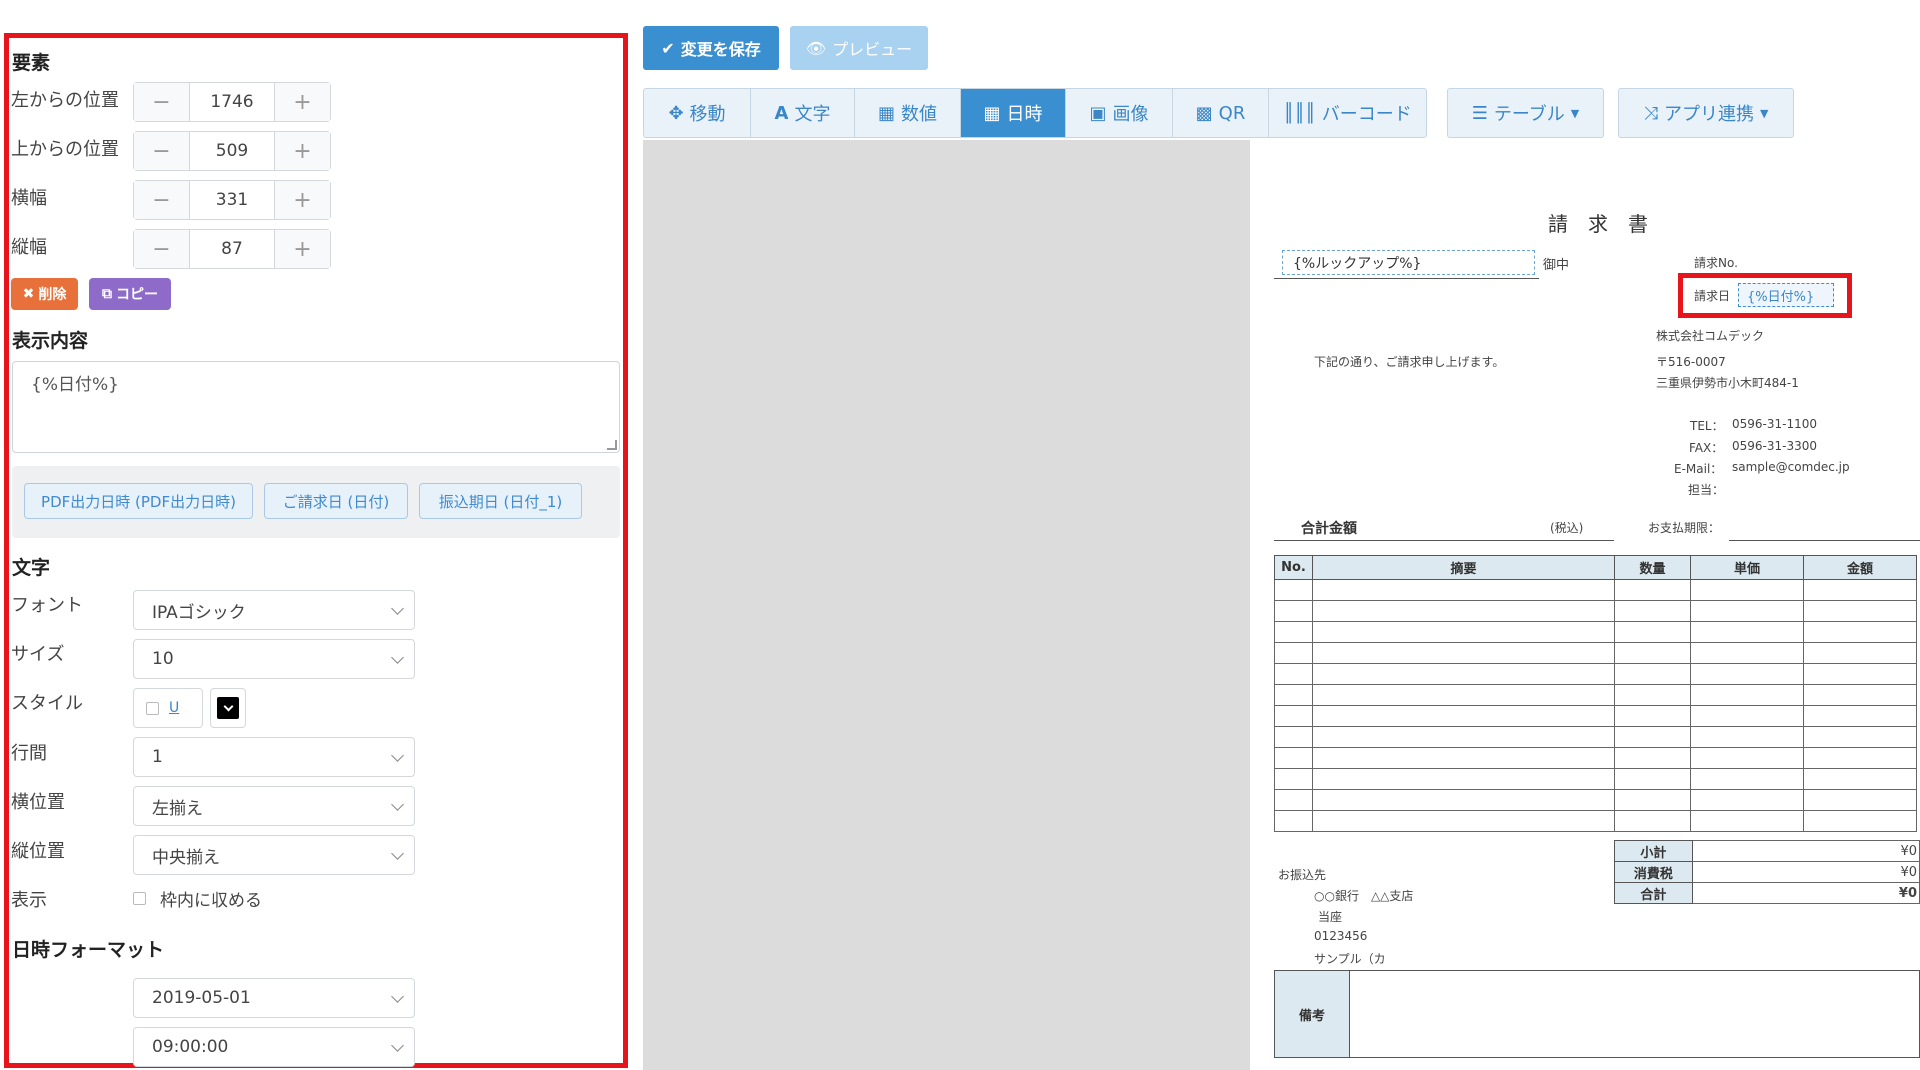 The image size is (1920, 1070). Describe the element at coordinates (138, 501) in the screenshot. I see `insert-pdf-datetime-button: PDF出力日時 (PDF出力日時)` at that location.